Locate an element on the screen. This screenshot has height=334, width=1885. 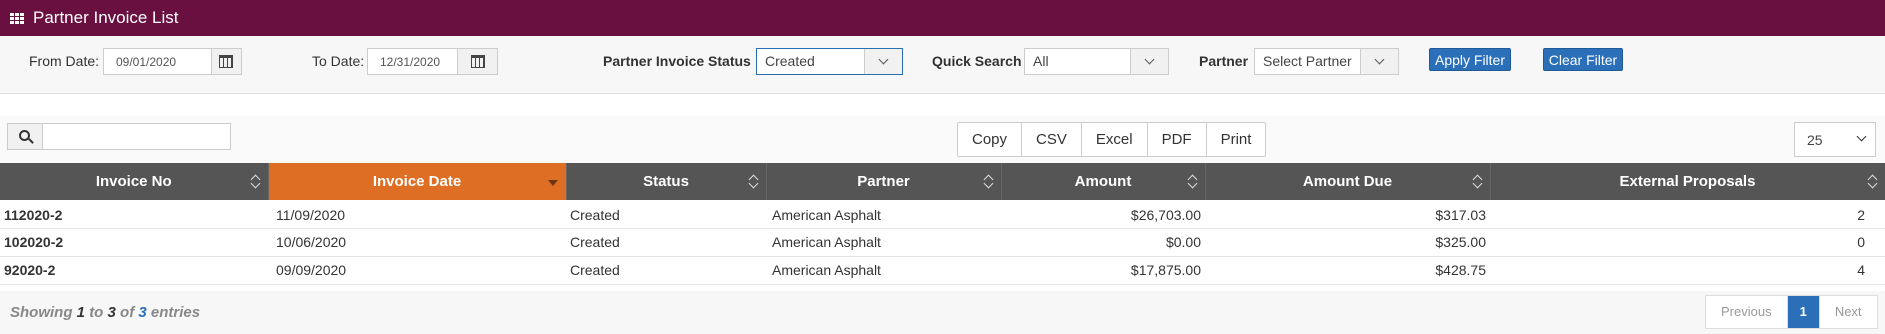
page-title: Partner Invoice List is located at coordinates (106, 17).